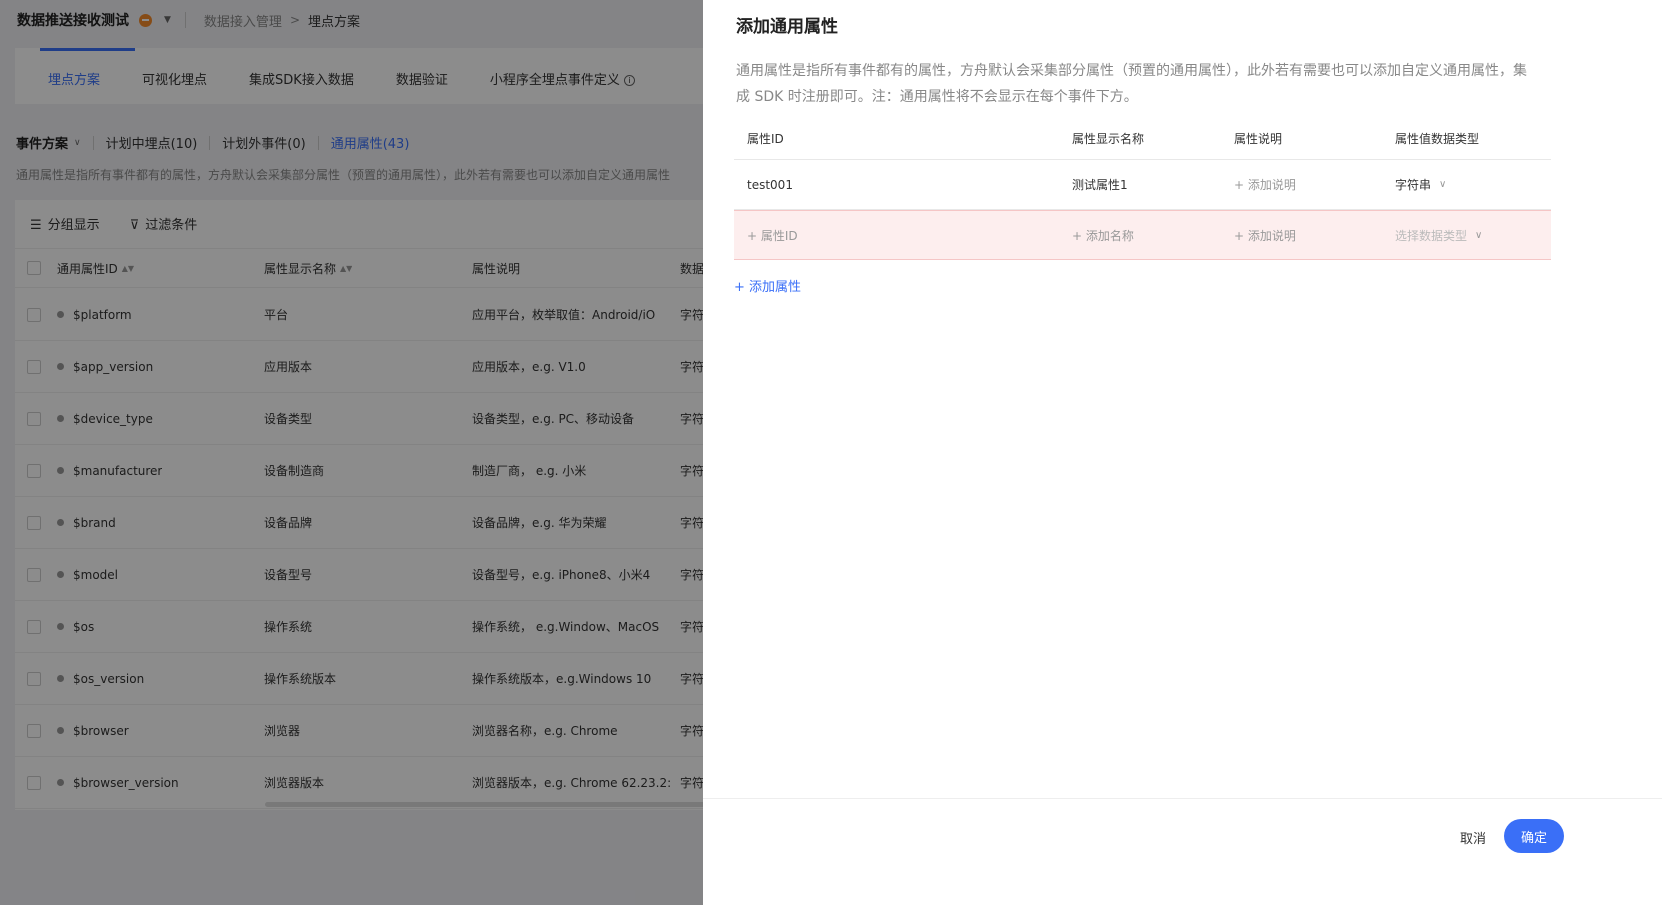 The image size is (1662, 905). What do you see at coordinates (1108, 139) in the screenshot?
I see `header-display-name: 属性显示名称` at bounding box center [1108, 139].